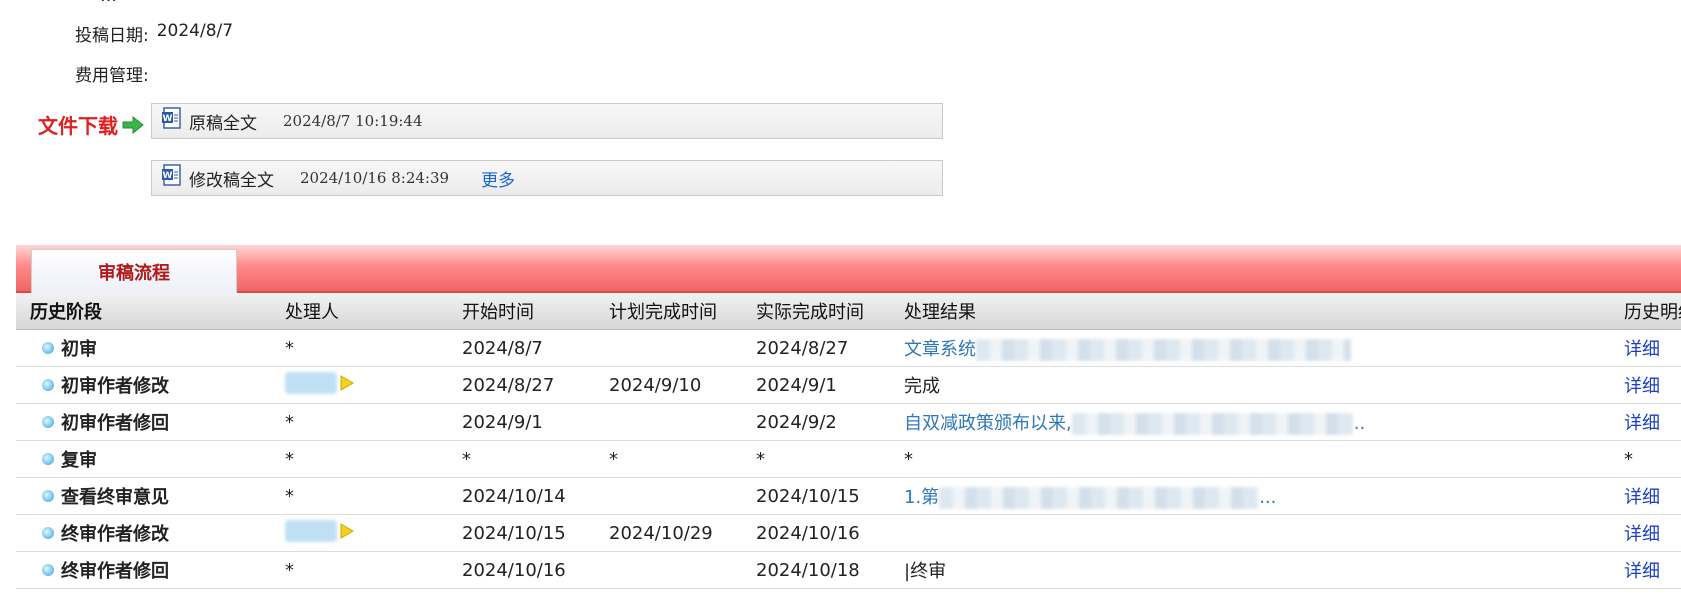  What do you see at coordinates (521, 533) in the screenshot?
I see `start-time-cell: 2024/10/15` at bounding box center [521, 533].